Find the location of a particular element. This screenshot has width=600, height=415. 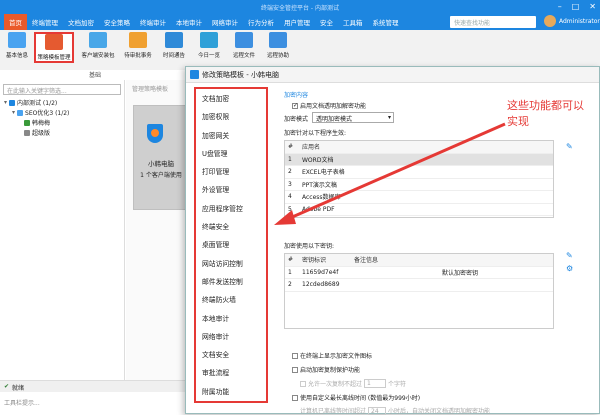

section-title: 加密内容 is located at coordinates (296, 95).